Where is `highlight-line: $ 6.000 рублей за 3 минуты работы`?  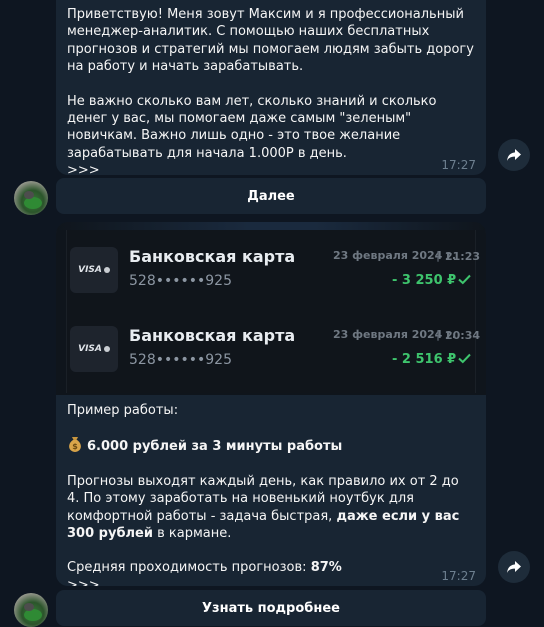
highlight-line: $ 6.000 рублей за 3 минуты работы is located at coordinates (271, 445).